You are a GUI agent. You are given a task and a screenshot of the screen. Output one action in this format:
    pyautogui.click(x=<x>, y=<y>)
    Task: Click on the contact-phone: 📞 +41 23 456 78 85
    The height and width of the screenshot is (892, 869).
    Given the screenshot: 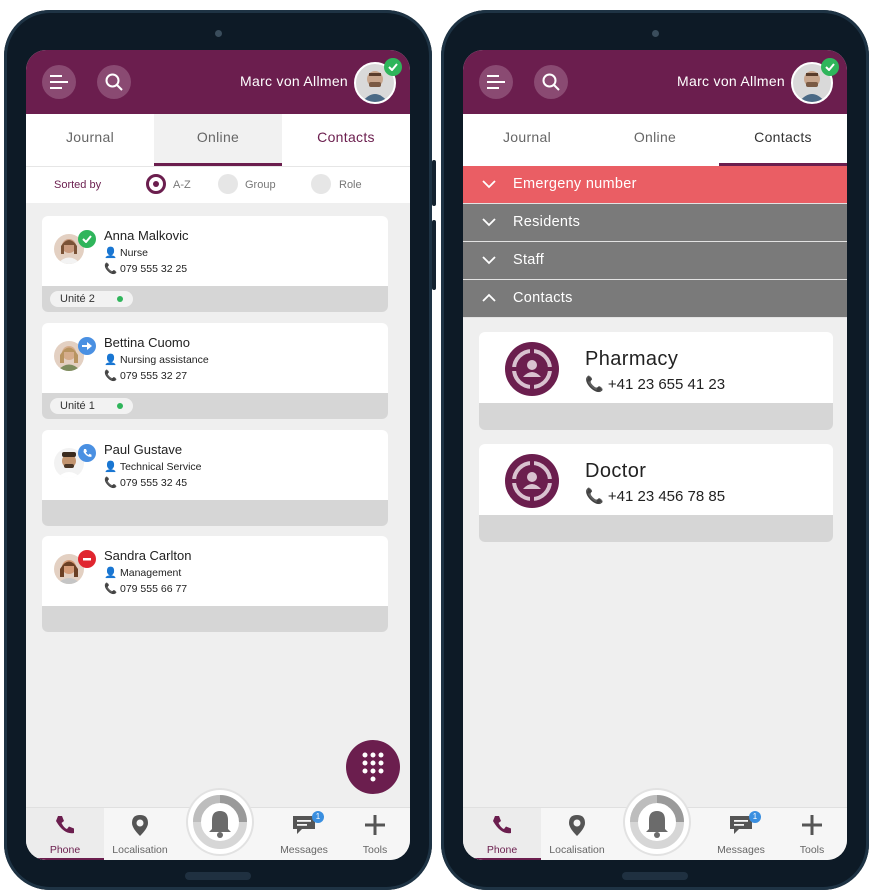 What is the action you would take?
    pyautogui.click(x=655, y=496)
    